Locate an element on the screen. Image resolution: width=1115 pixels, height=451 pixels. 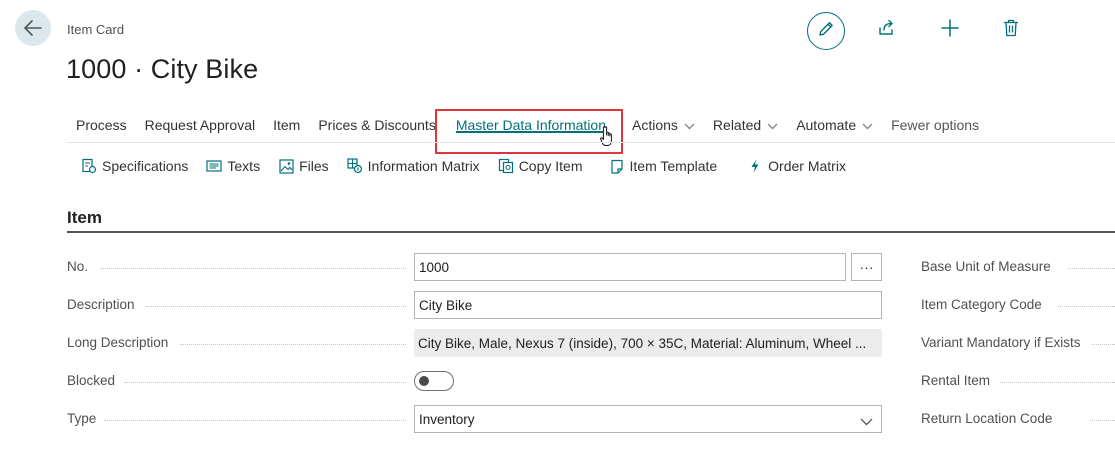
action-label: Automate is located at coordinates (826, 125).